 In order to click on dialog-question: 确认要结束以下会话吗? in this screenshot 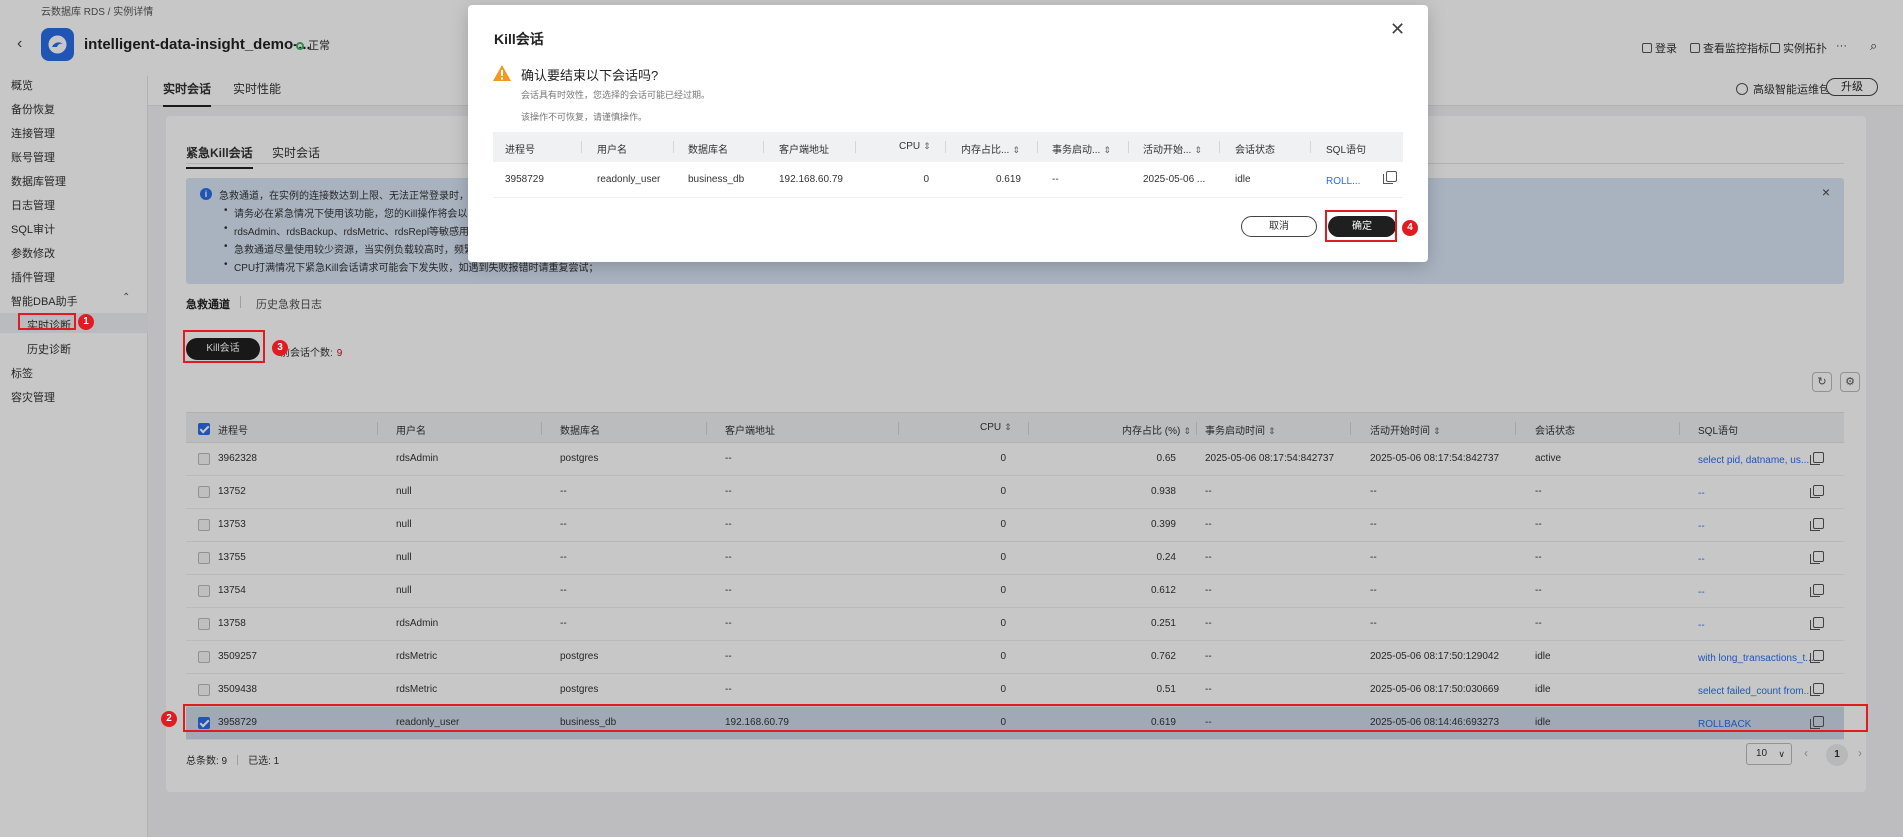, I will do `click(590, 75)`.